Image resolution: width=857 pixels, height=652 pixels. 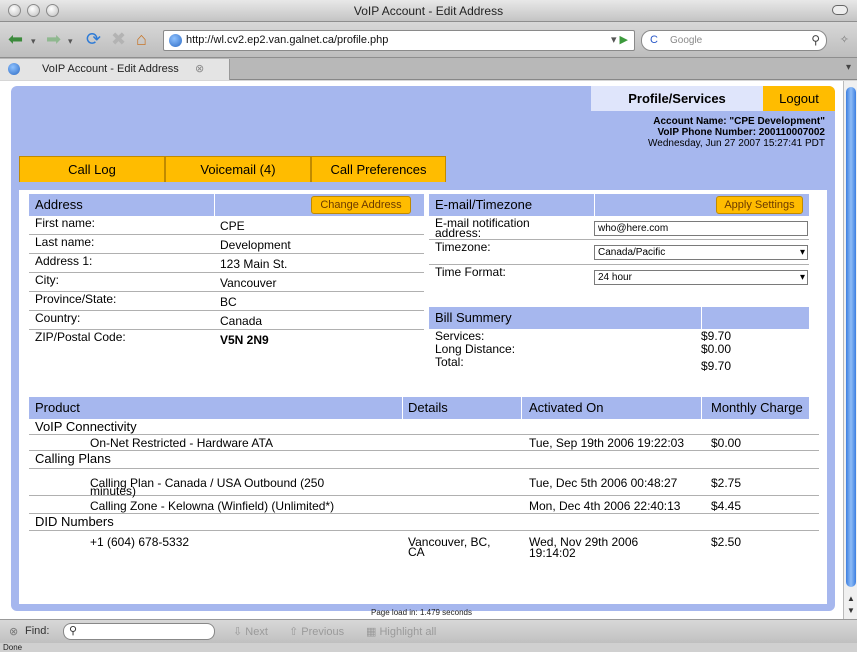 What do you see at coordinates (226, 301) in the screenshot?
I see `address-row: Province/State: BC` at bounding box center [226, 301].